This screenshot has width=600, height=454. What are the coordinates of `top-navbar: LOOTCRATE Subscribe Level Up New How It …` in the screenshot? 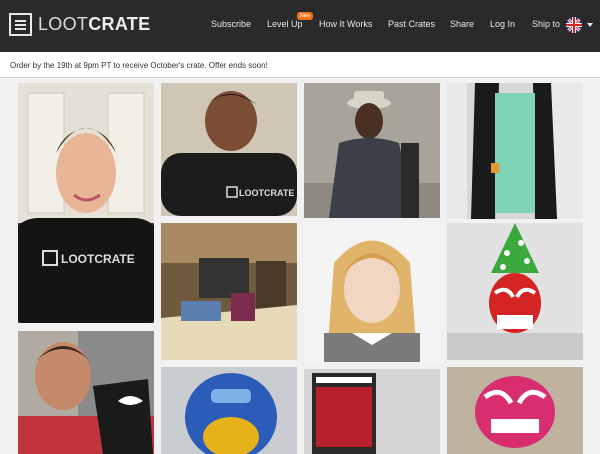 It's located at (300, 26).